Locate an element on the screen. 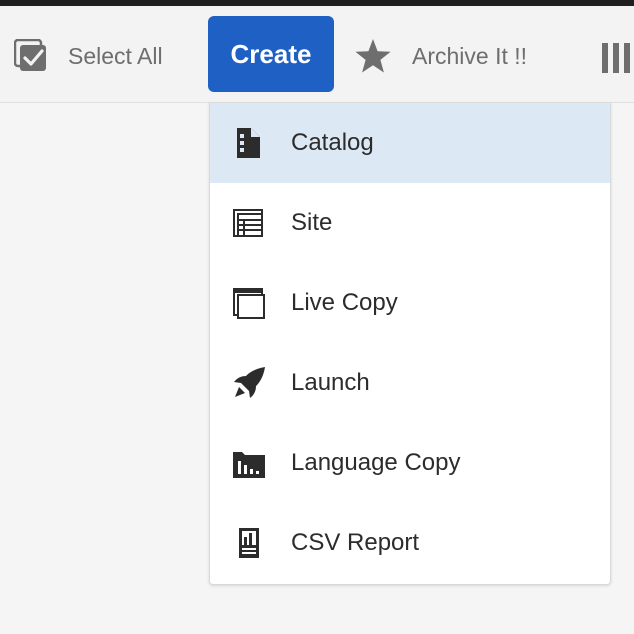 This screenshot has width=634, height=634. menu-item-site: Site is located at coordinates (410, 223).